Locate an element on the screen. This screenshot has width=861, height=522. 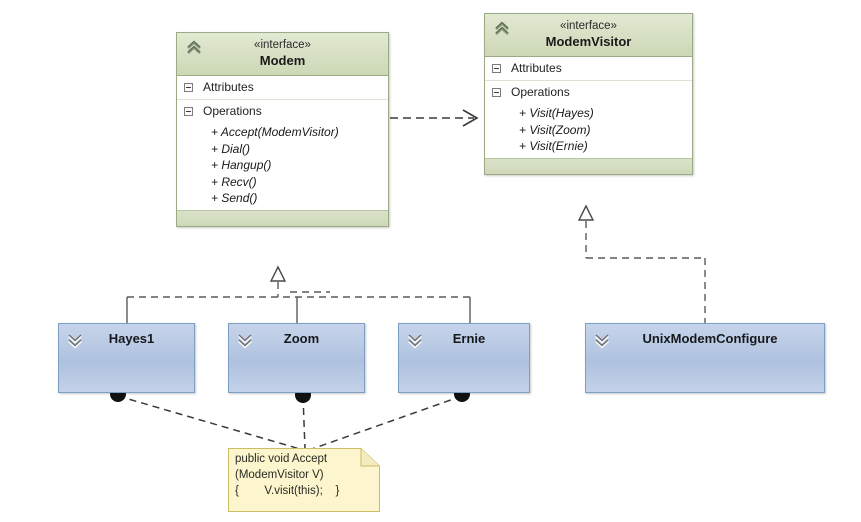
class-box-zoom: Zoom is located at coordinates (296, 358).